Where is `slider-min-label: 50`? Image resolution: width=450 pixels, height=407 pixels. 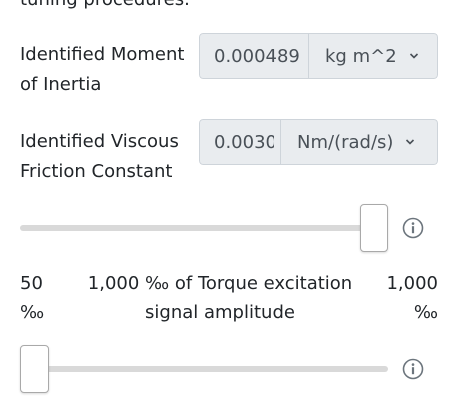
slider-min-label: 50 is located at coordinates (31, 283).